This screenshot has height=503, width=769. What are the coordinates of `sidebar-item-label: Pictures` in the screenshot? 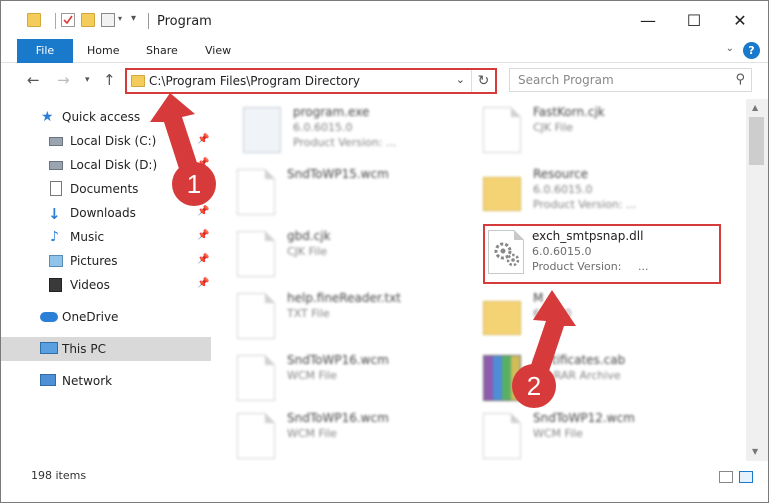 It's located at (94, 261).